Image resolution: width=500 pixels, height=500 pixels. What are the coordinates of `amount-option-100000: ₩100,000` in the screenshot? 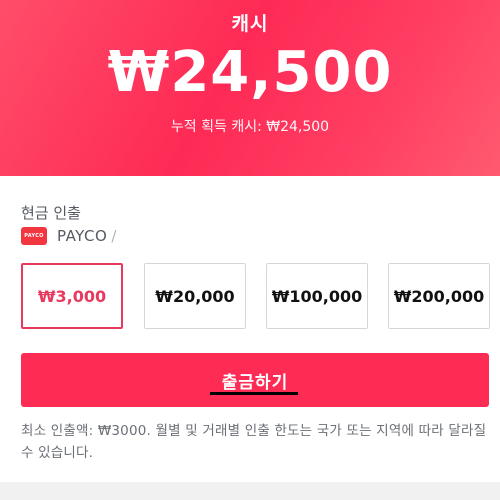 It's located at (317, 296).